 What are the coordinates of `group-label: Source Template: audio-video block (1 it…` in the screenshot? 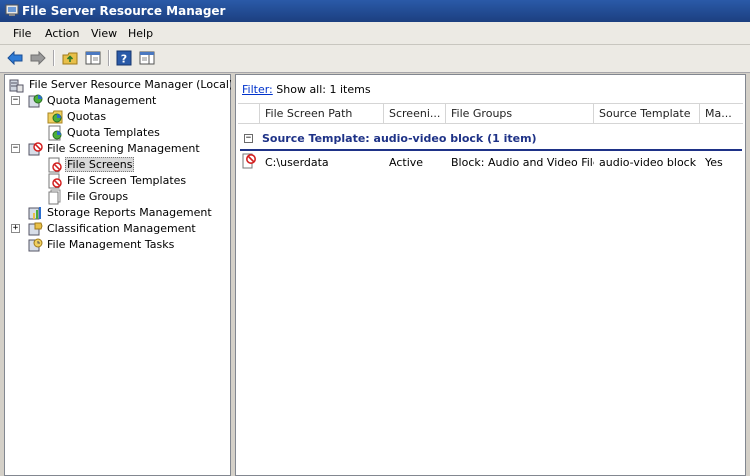 It's located at (399, 138).